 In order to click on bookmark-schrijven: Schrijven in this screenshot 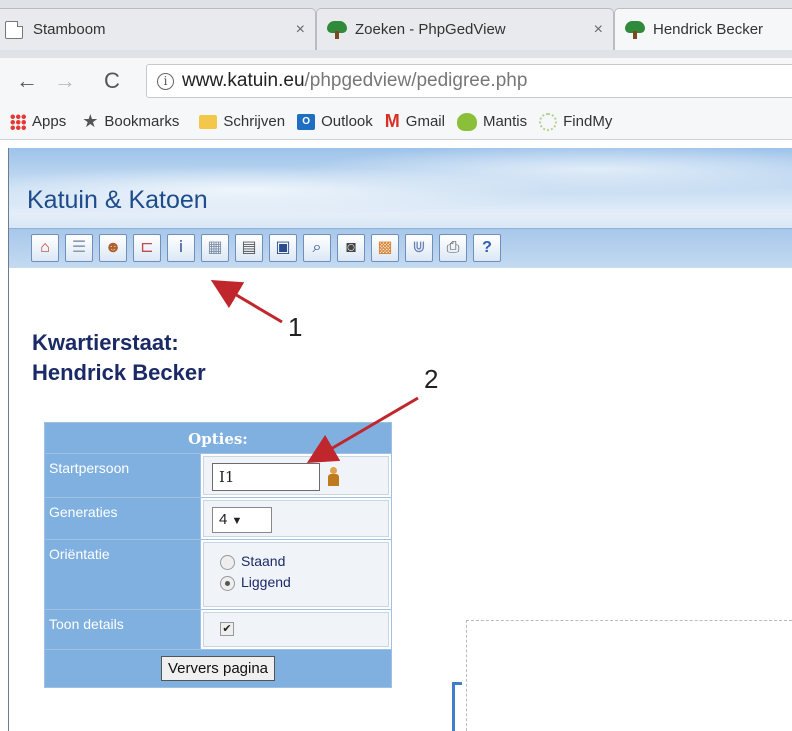, I will do `click(242, 121)`.